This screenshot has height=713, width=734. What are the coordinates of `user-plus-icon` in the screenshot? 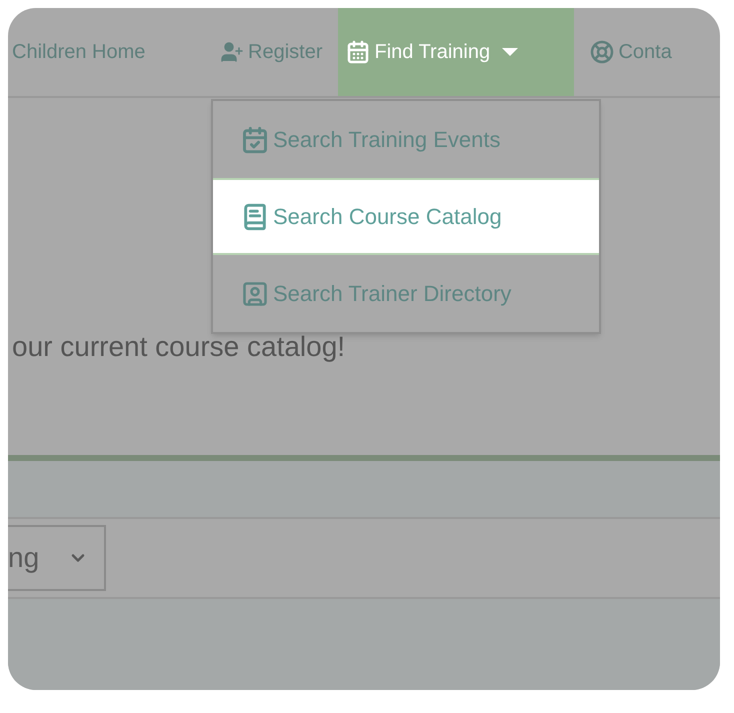 It's located at (232, 52).